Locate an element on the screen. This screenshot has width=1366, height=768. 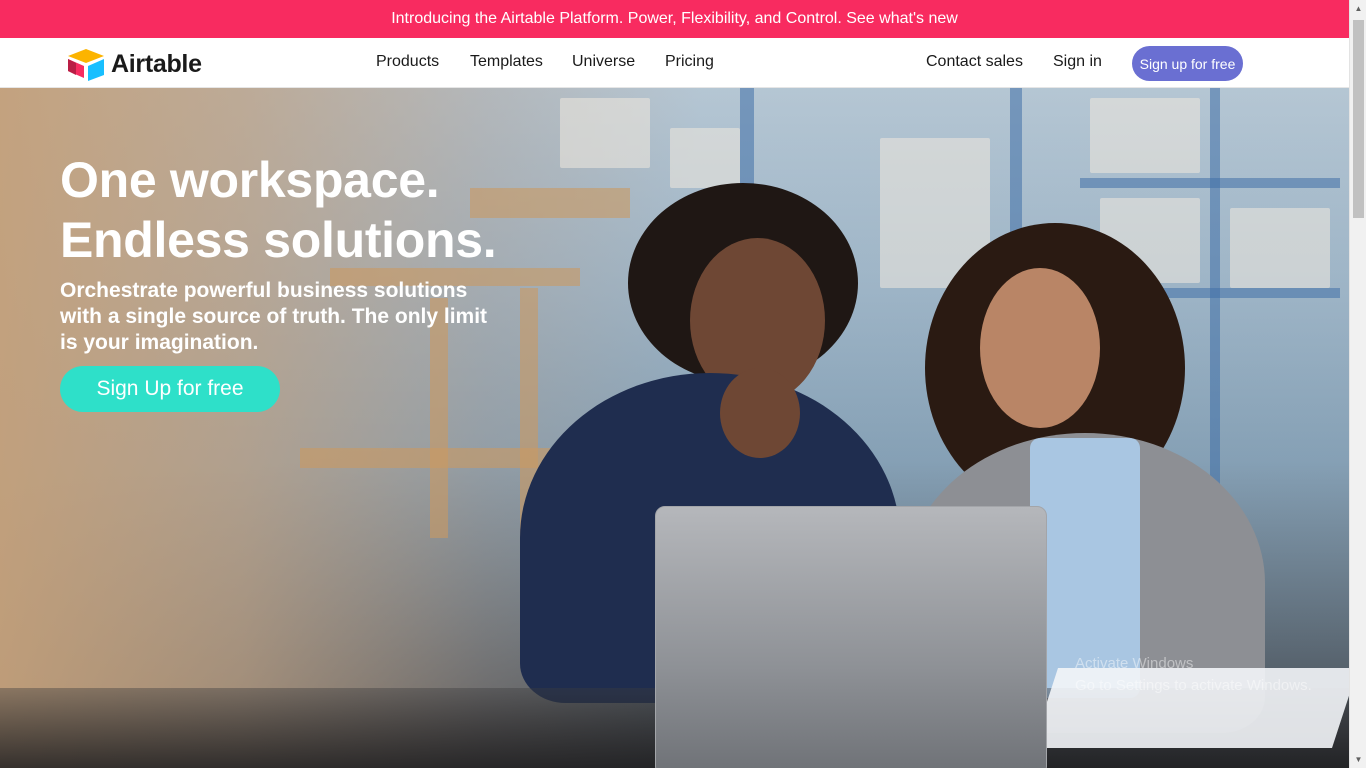
headline-line-2: Endless solutions. is located at coordinates (278, 240).